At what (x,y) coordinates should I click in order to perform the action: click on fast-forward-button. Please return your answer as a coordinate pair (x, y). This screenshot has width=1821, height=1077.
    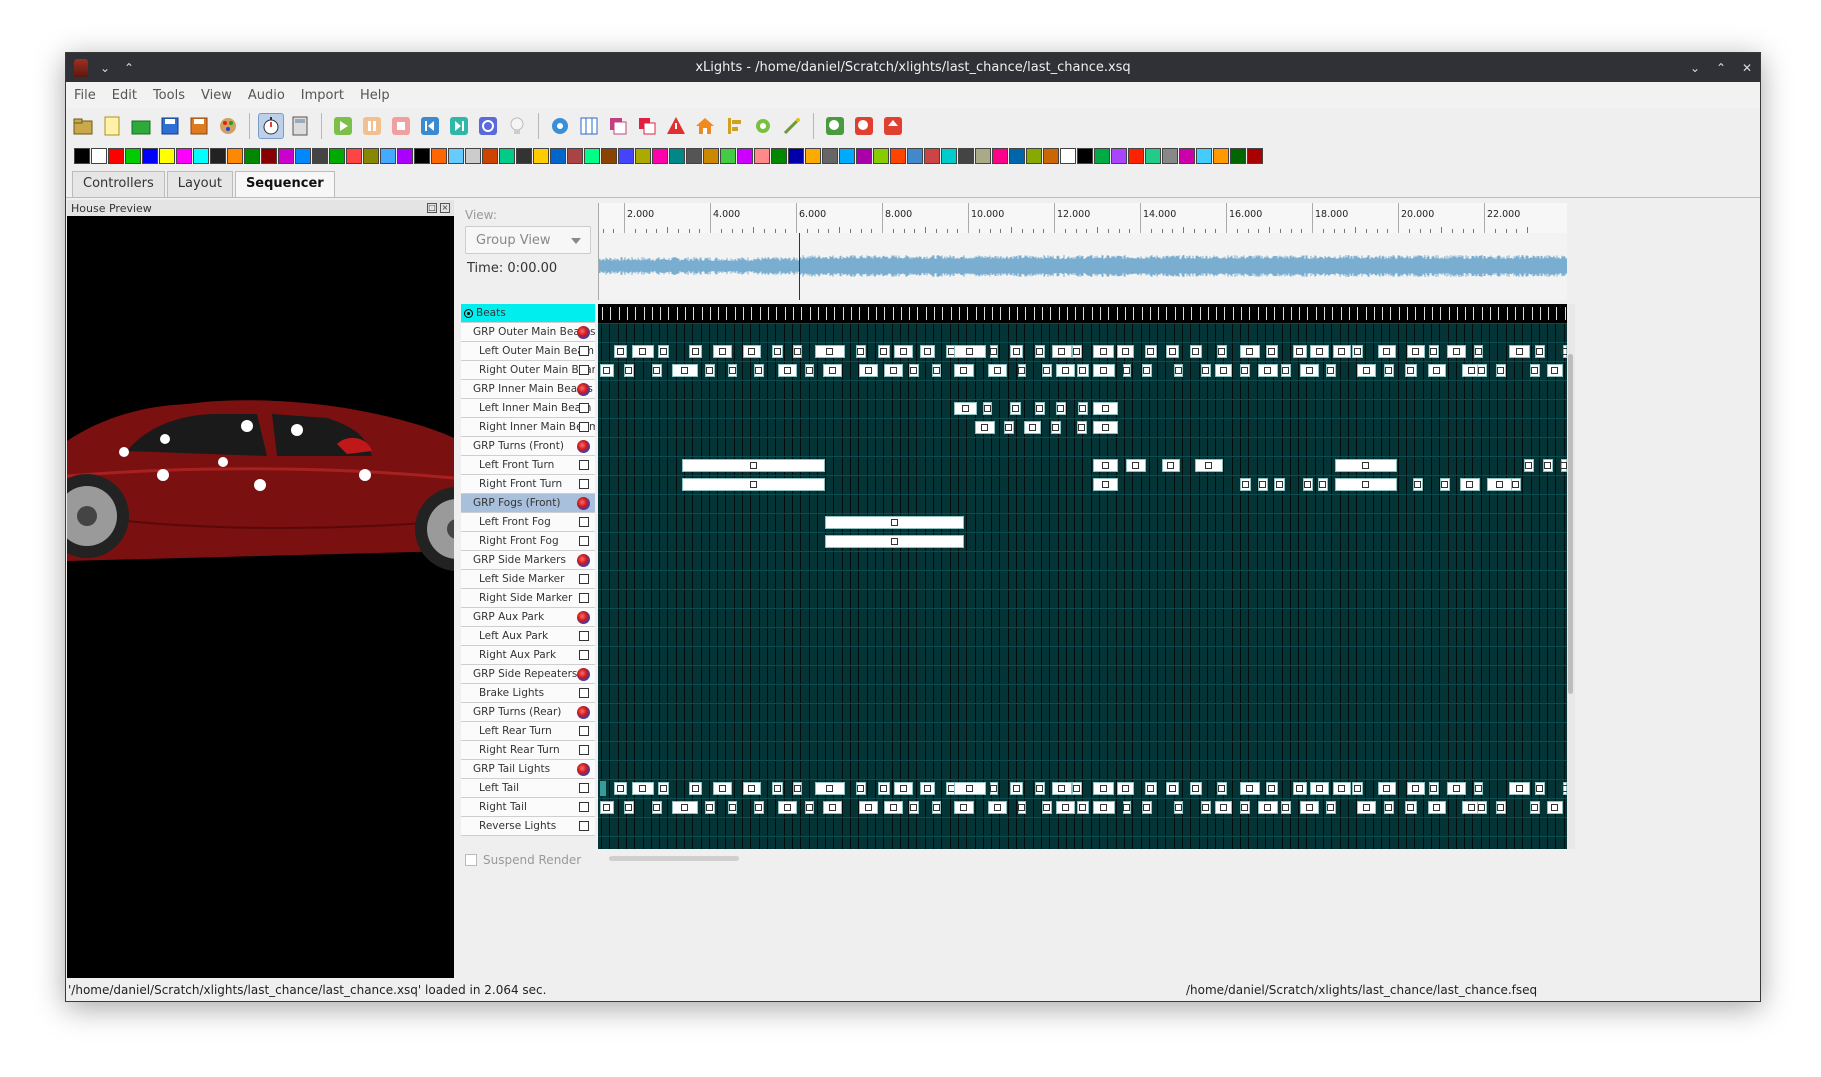
    Looking at the image, I should click on (459, 126).